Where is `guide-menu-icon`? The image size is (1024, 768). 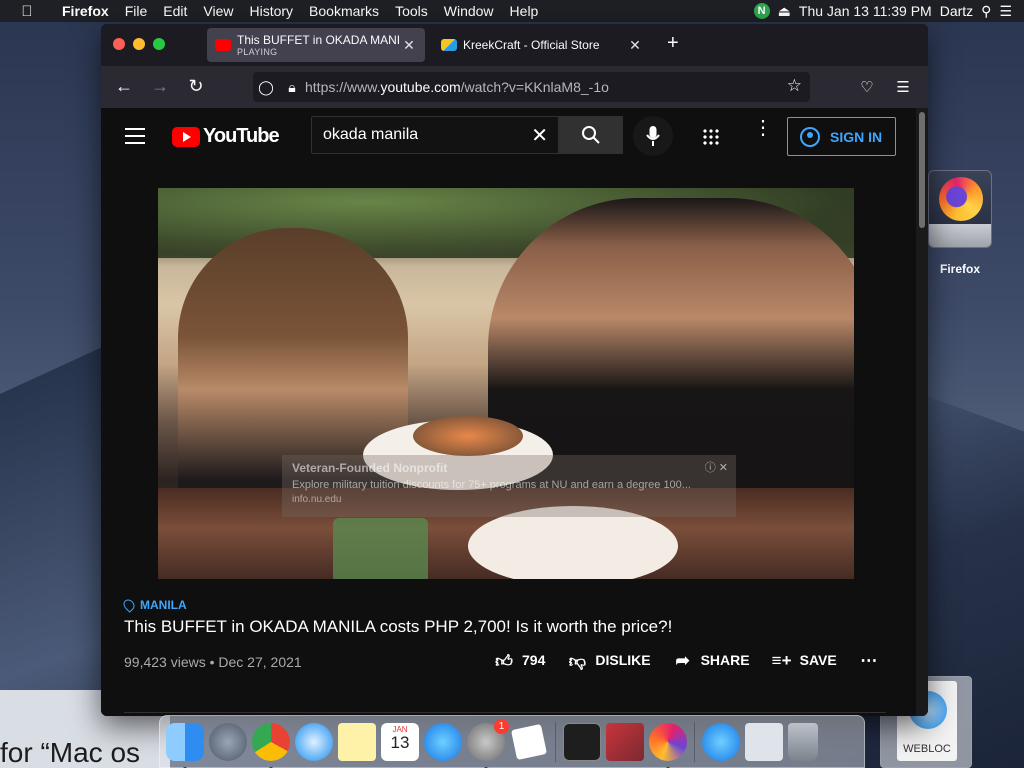 guide-menu-icon is located at coordinates (135, 138).